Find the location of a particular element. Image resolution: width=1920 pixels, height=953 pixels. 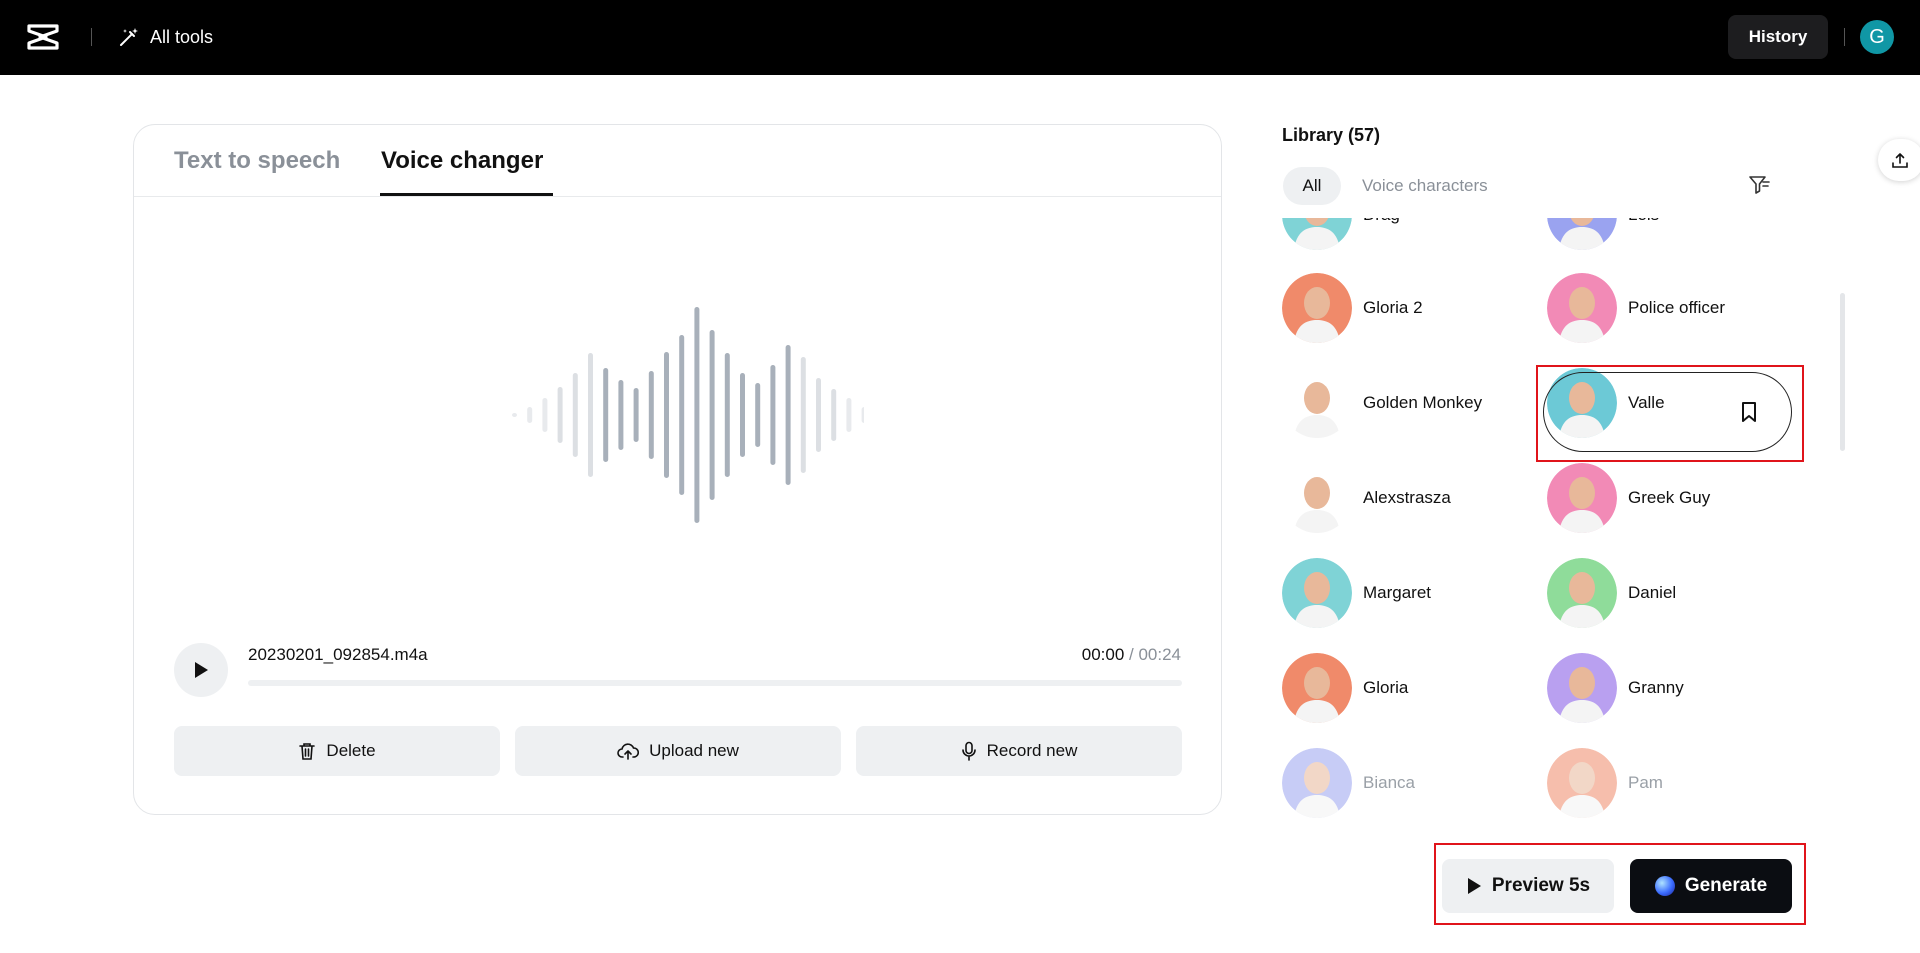

voice-item: Gloria is located at coordinates (1407, 688).